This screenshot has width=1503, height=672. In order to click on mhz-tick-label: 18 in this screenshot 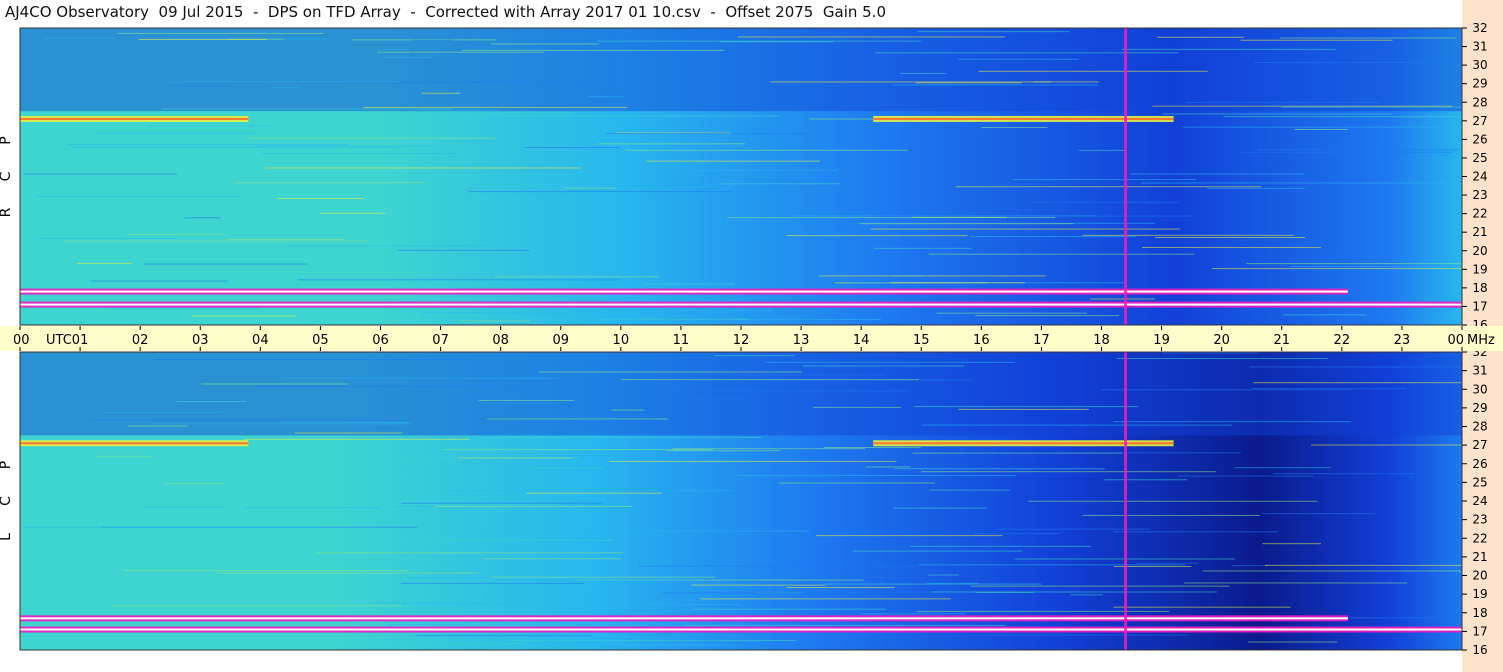, I will do `click(1479, 613)`.